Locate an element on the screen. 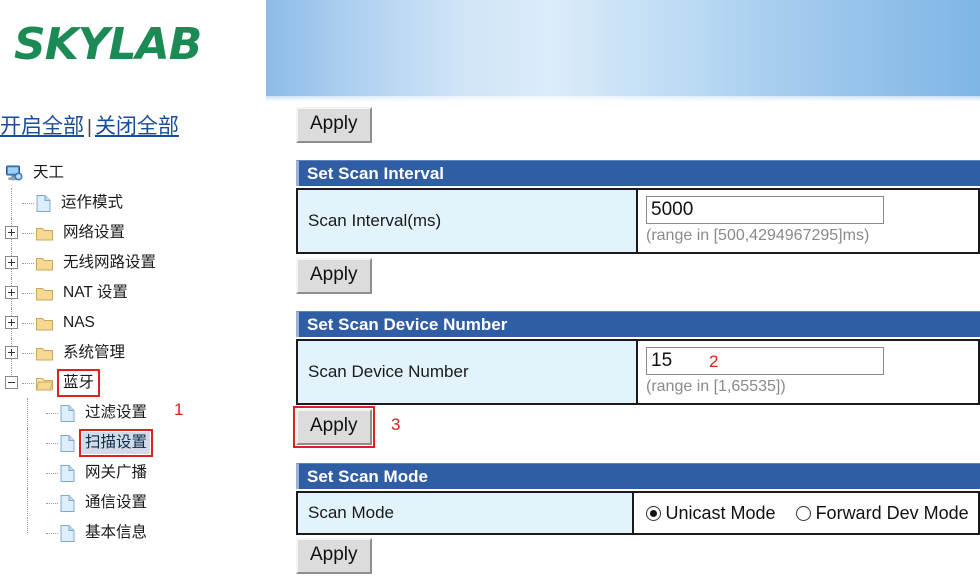 The width and height of the screenshot is (980, 586). radio-forward-dev-mode-label: Forward Dev Mode is located at coordinates (892, 512).